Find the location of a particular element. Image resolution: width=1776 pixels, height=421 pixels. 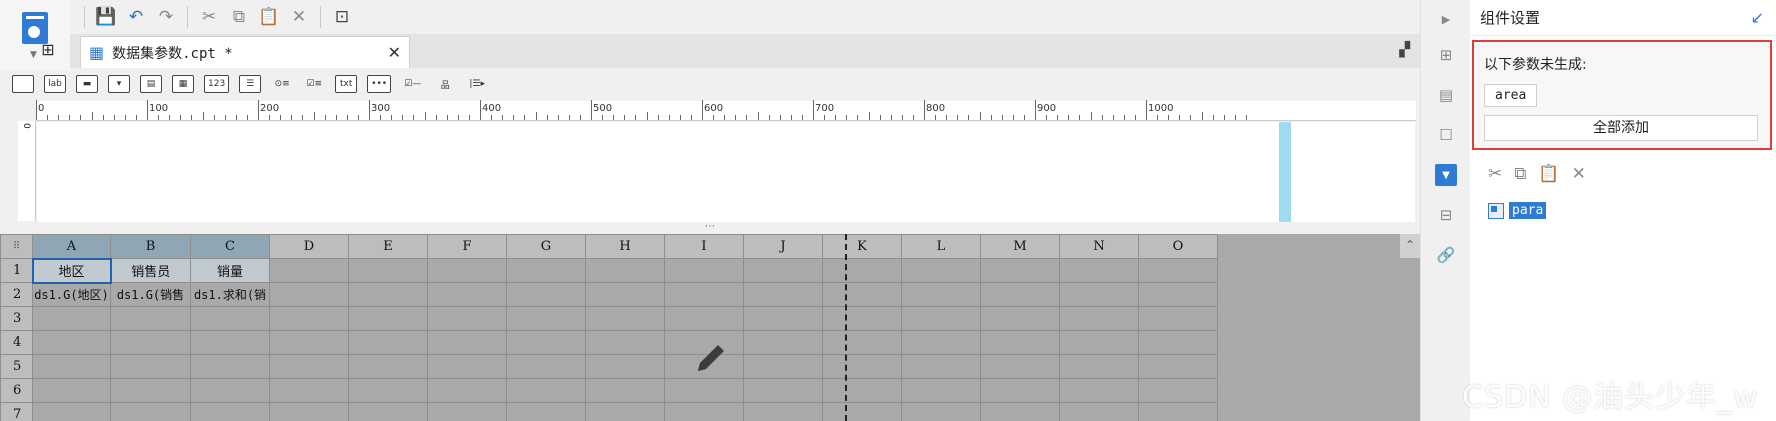

cell-h5 is located at coordinates (625, 366).